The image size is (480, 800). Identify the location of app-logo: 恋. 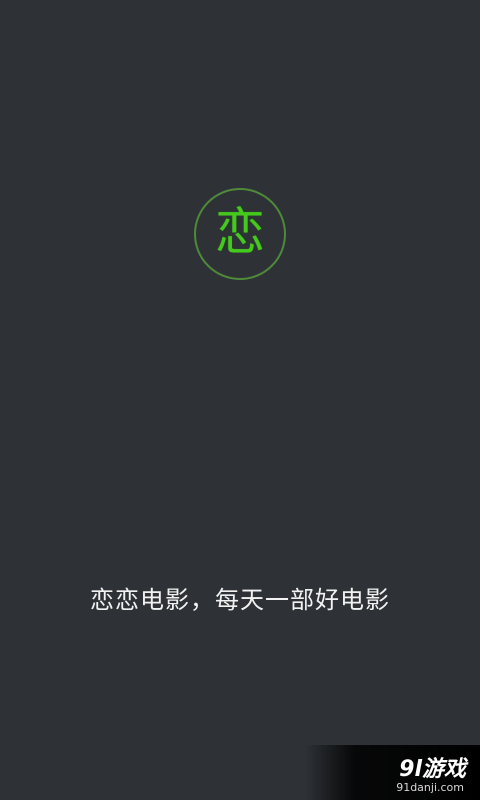
(240, 234).